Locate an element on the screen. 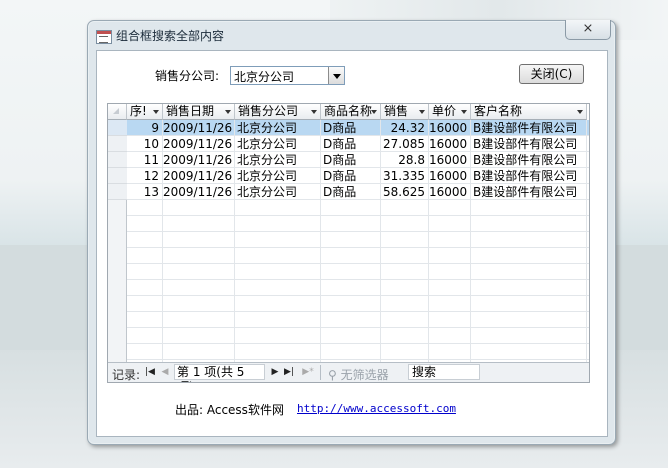 The width and height of the screenshot is (668, 468). select-all-button is located at coordinates (117, 112).